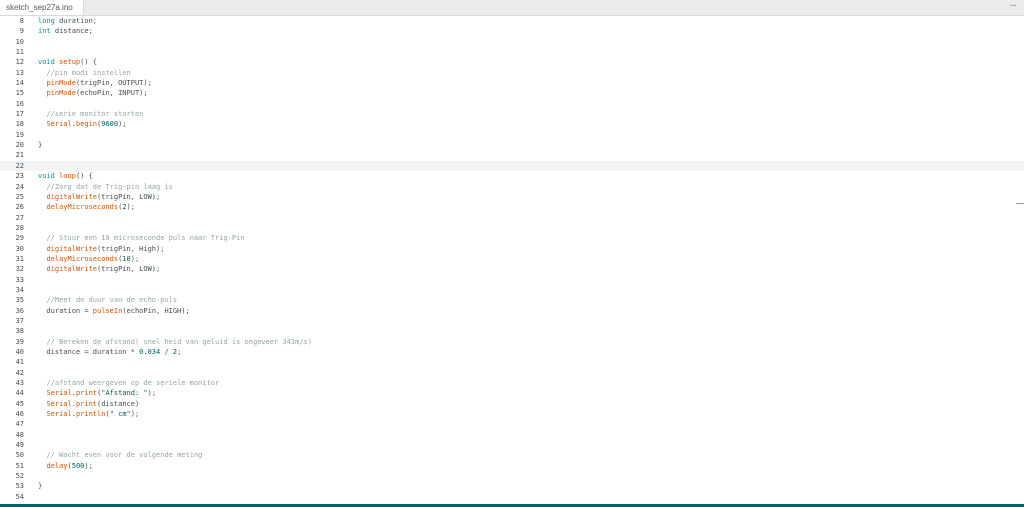 The width and height of the screenshot is (1024, 507). Describe the element at coordinates (1012, 7) in the screenshot. I see `more-horizontal-icon: ···` at that location.